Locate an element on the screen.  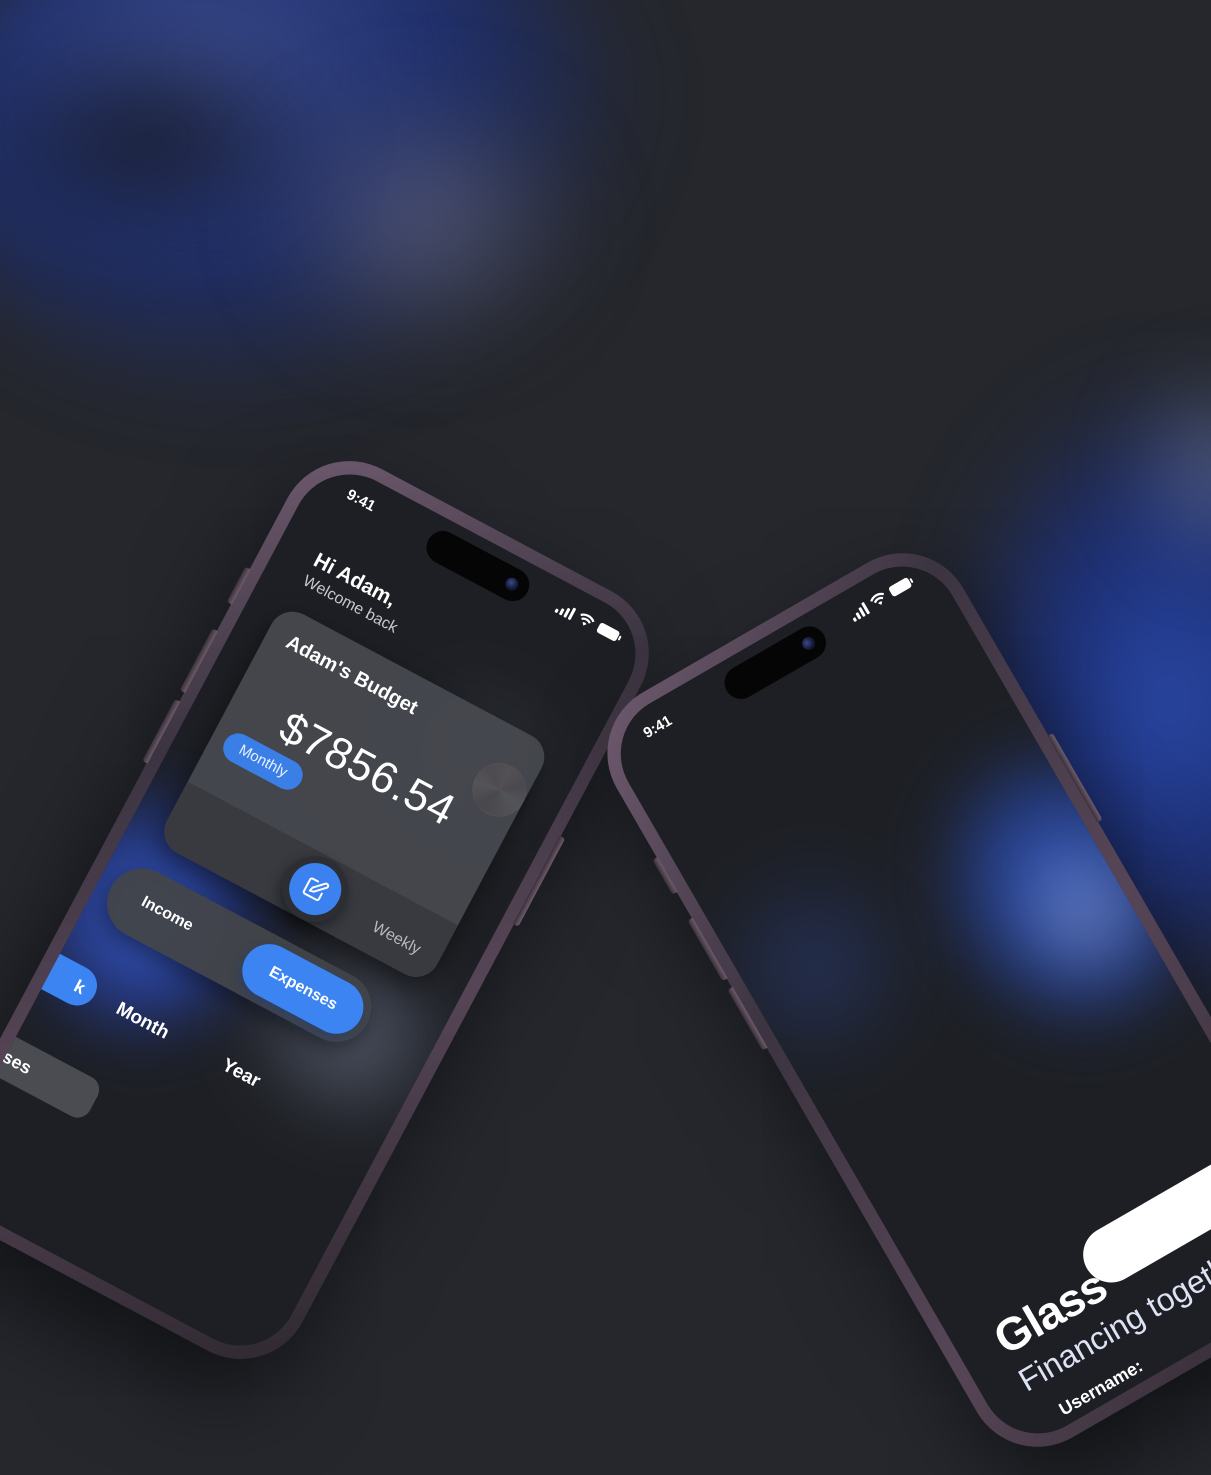
expenses-list-label: ses is located at coordinates (17, 1062).